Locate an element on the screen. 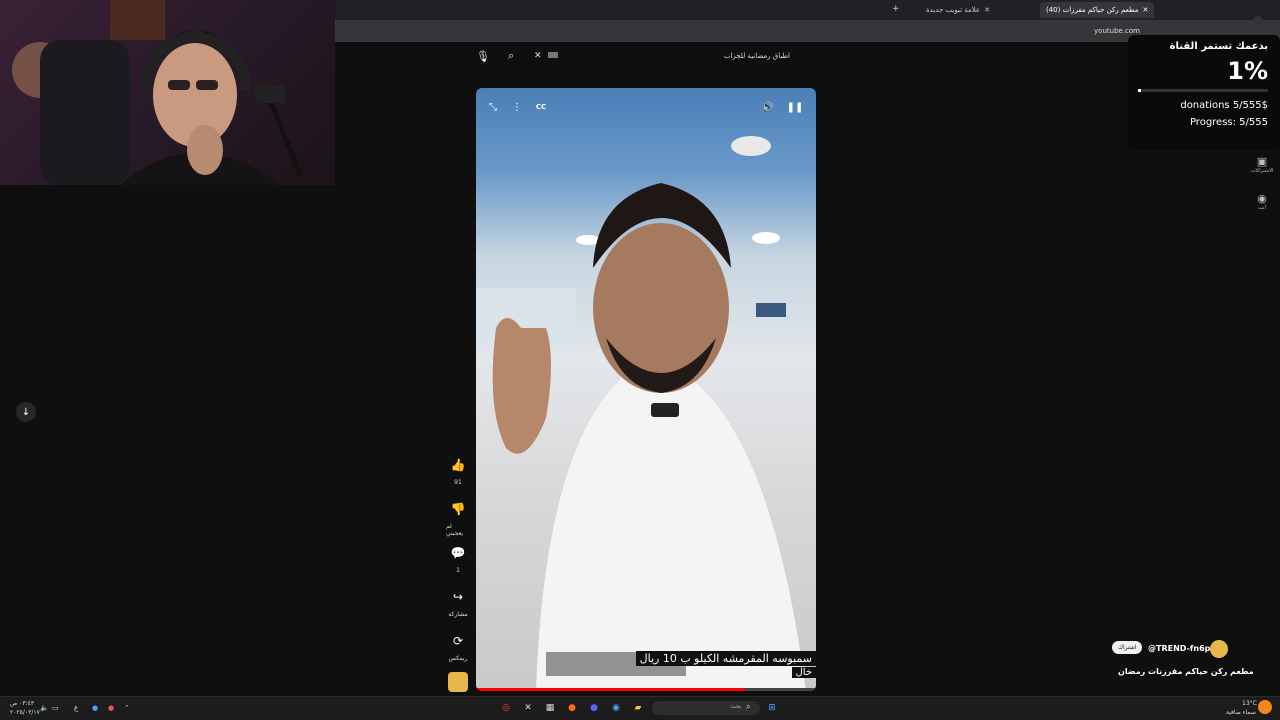  pause-icon: ❚❚ is located at coordinates (795, 107).